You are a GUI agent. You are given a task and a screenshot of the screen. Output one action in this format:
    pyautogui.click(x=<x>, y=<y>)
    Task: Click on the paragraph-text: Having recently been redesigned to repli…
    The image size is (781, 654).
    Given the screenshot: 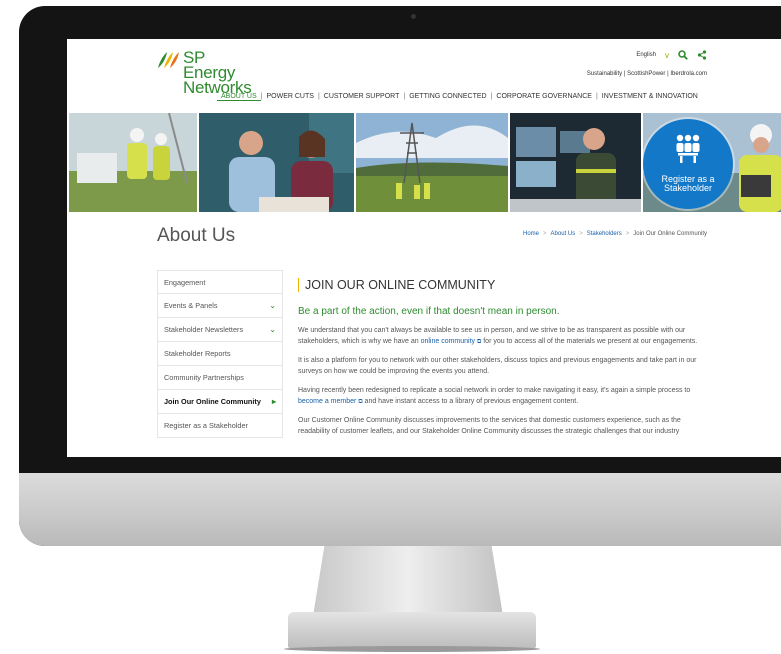 What is the action you would take?
    pyautogui.click(x=494, y=390)
    